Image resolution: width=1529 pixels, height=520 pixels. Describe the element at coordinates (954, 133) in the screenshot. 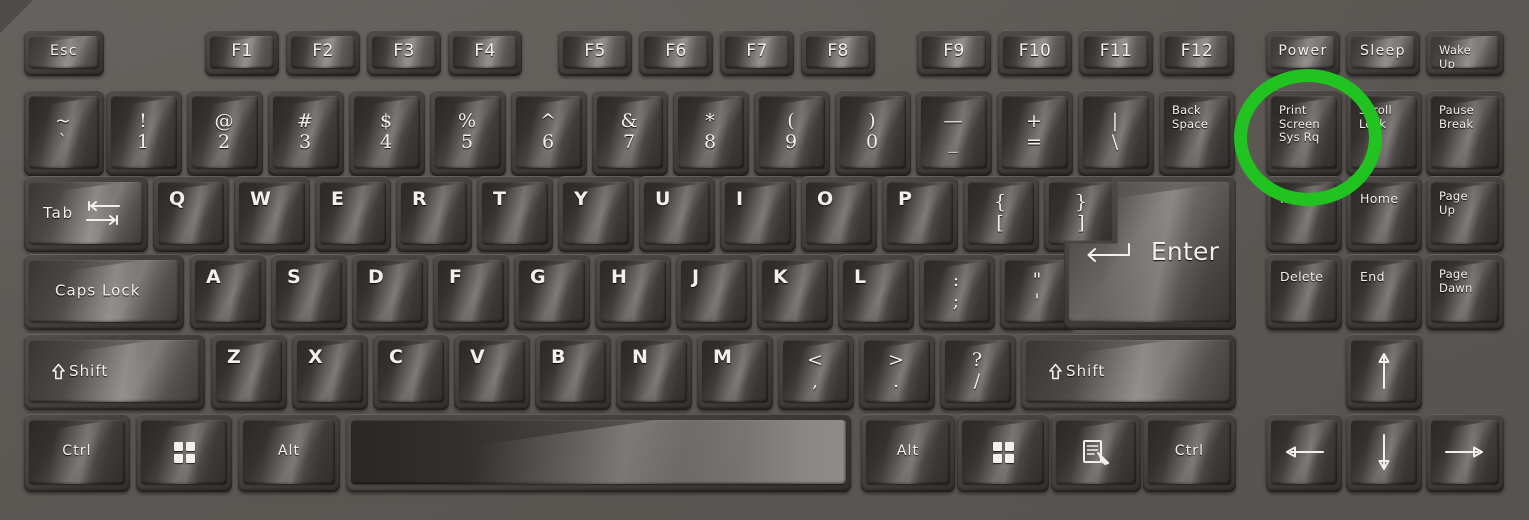

I see `key-minus: — _` at that location.